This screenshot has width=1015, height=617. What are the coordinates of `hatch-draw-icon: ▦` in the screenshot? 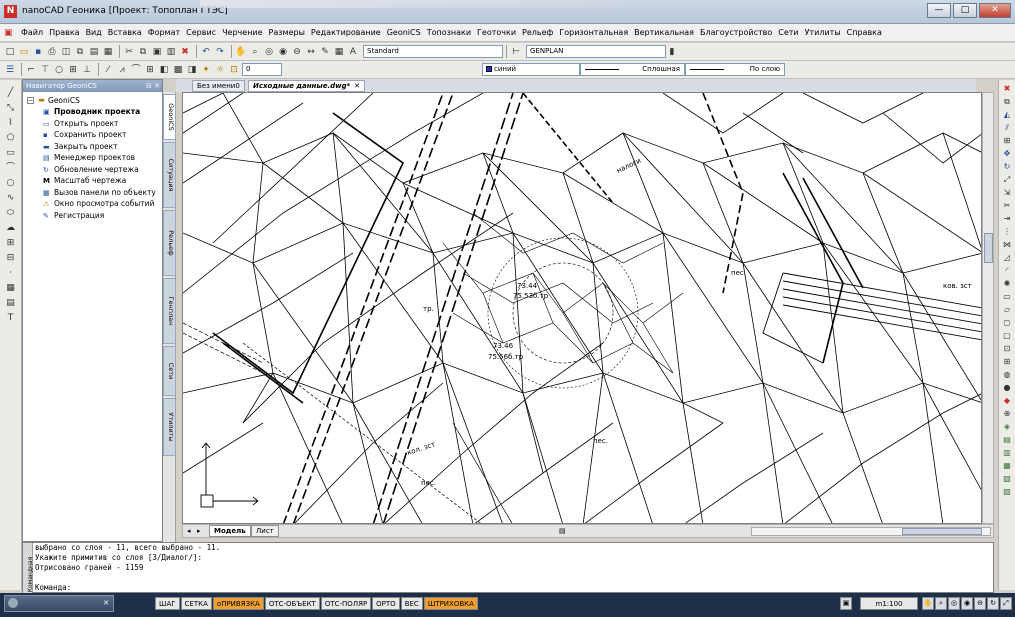 It's located at (11, 288).